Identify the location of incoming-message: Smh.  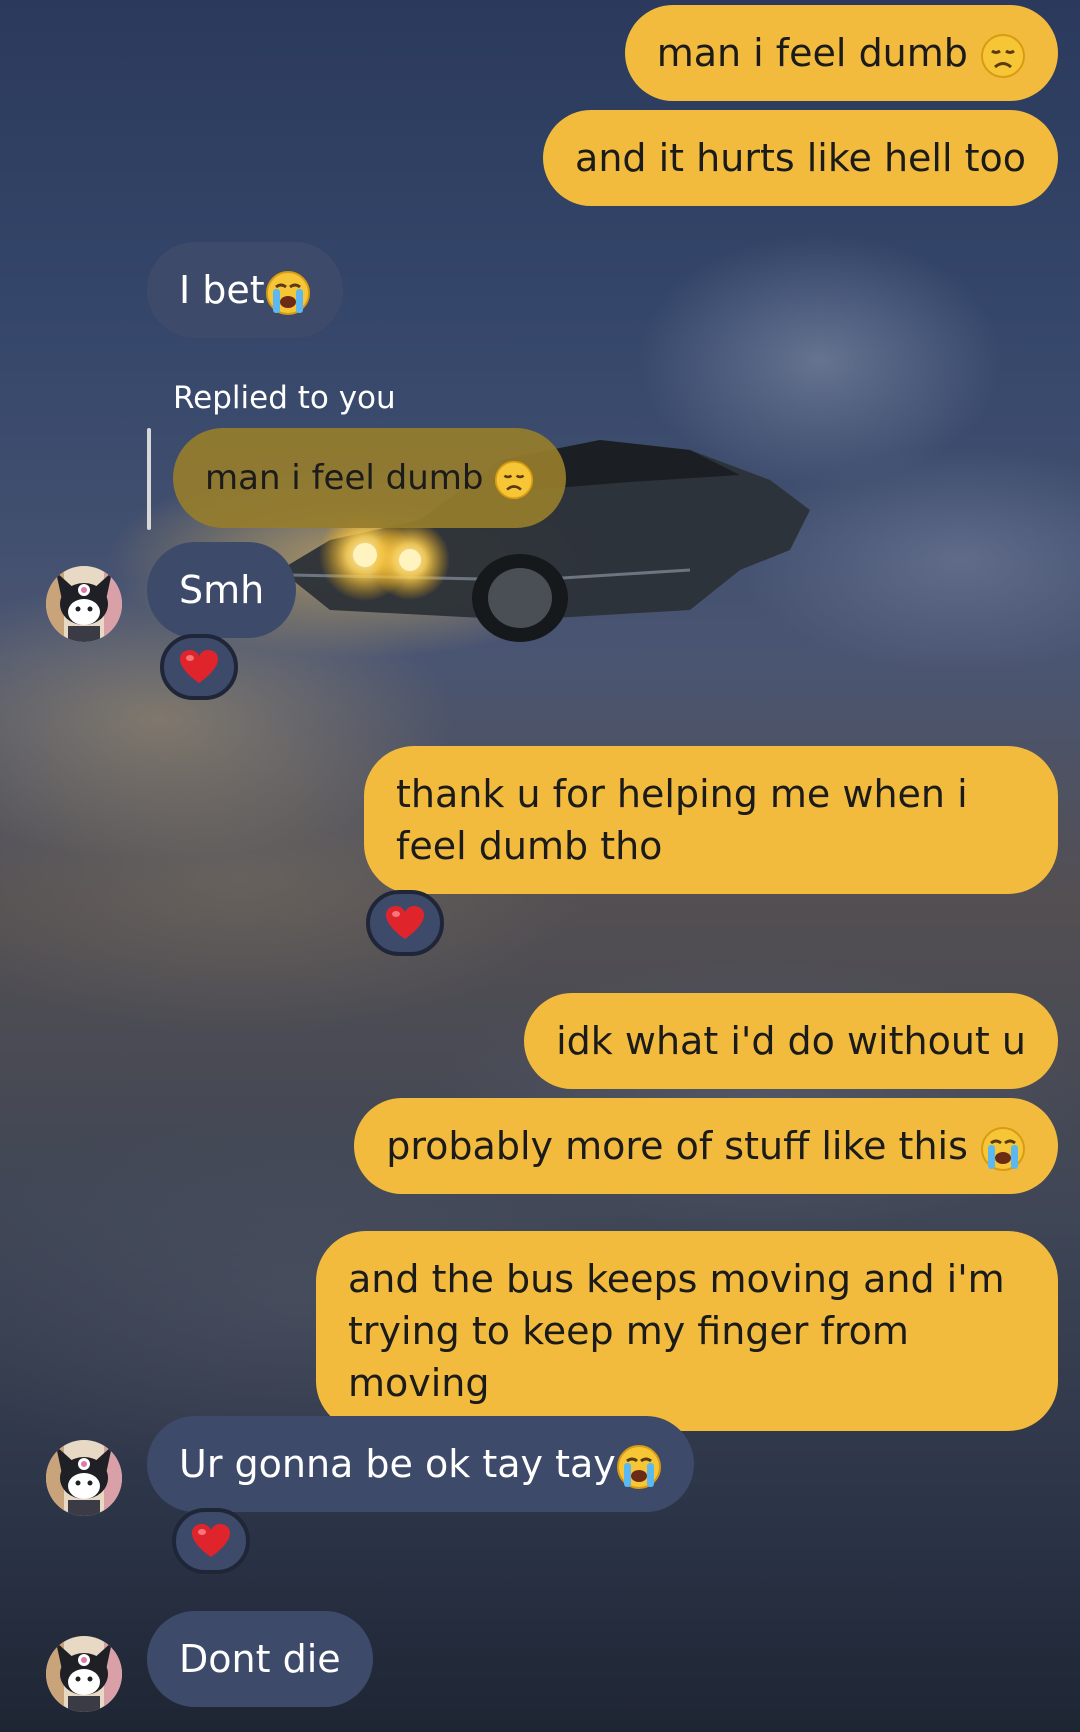
(222, 590).